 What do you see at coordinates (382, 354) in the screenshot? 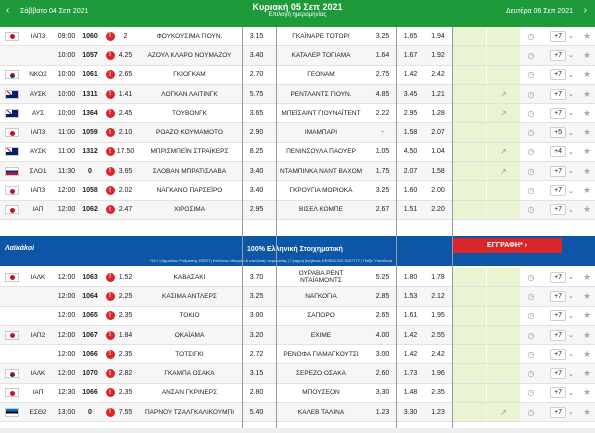
I see `odd-draw: 3.00` at bounding box center [382, 354].